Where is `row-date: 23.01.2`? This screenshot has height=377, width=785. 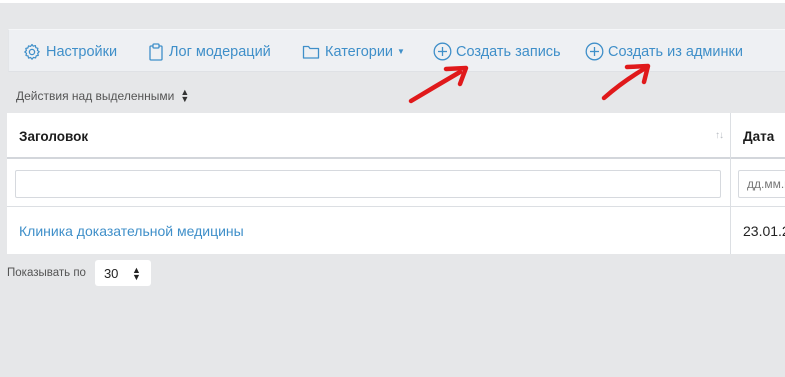 row-date: 23.01.2 is located at coordinates (764, 231).